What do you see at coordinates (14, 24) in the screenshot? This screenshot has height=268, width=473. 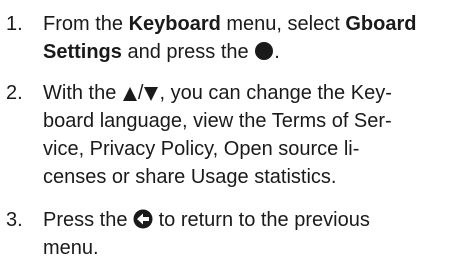 I see `step-number: 1.` at bounding box center [14, 24].